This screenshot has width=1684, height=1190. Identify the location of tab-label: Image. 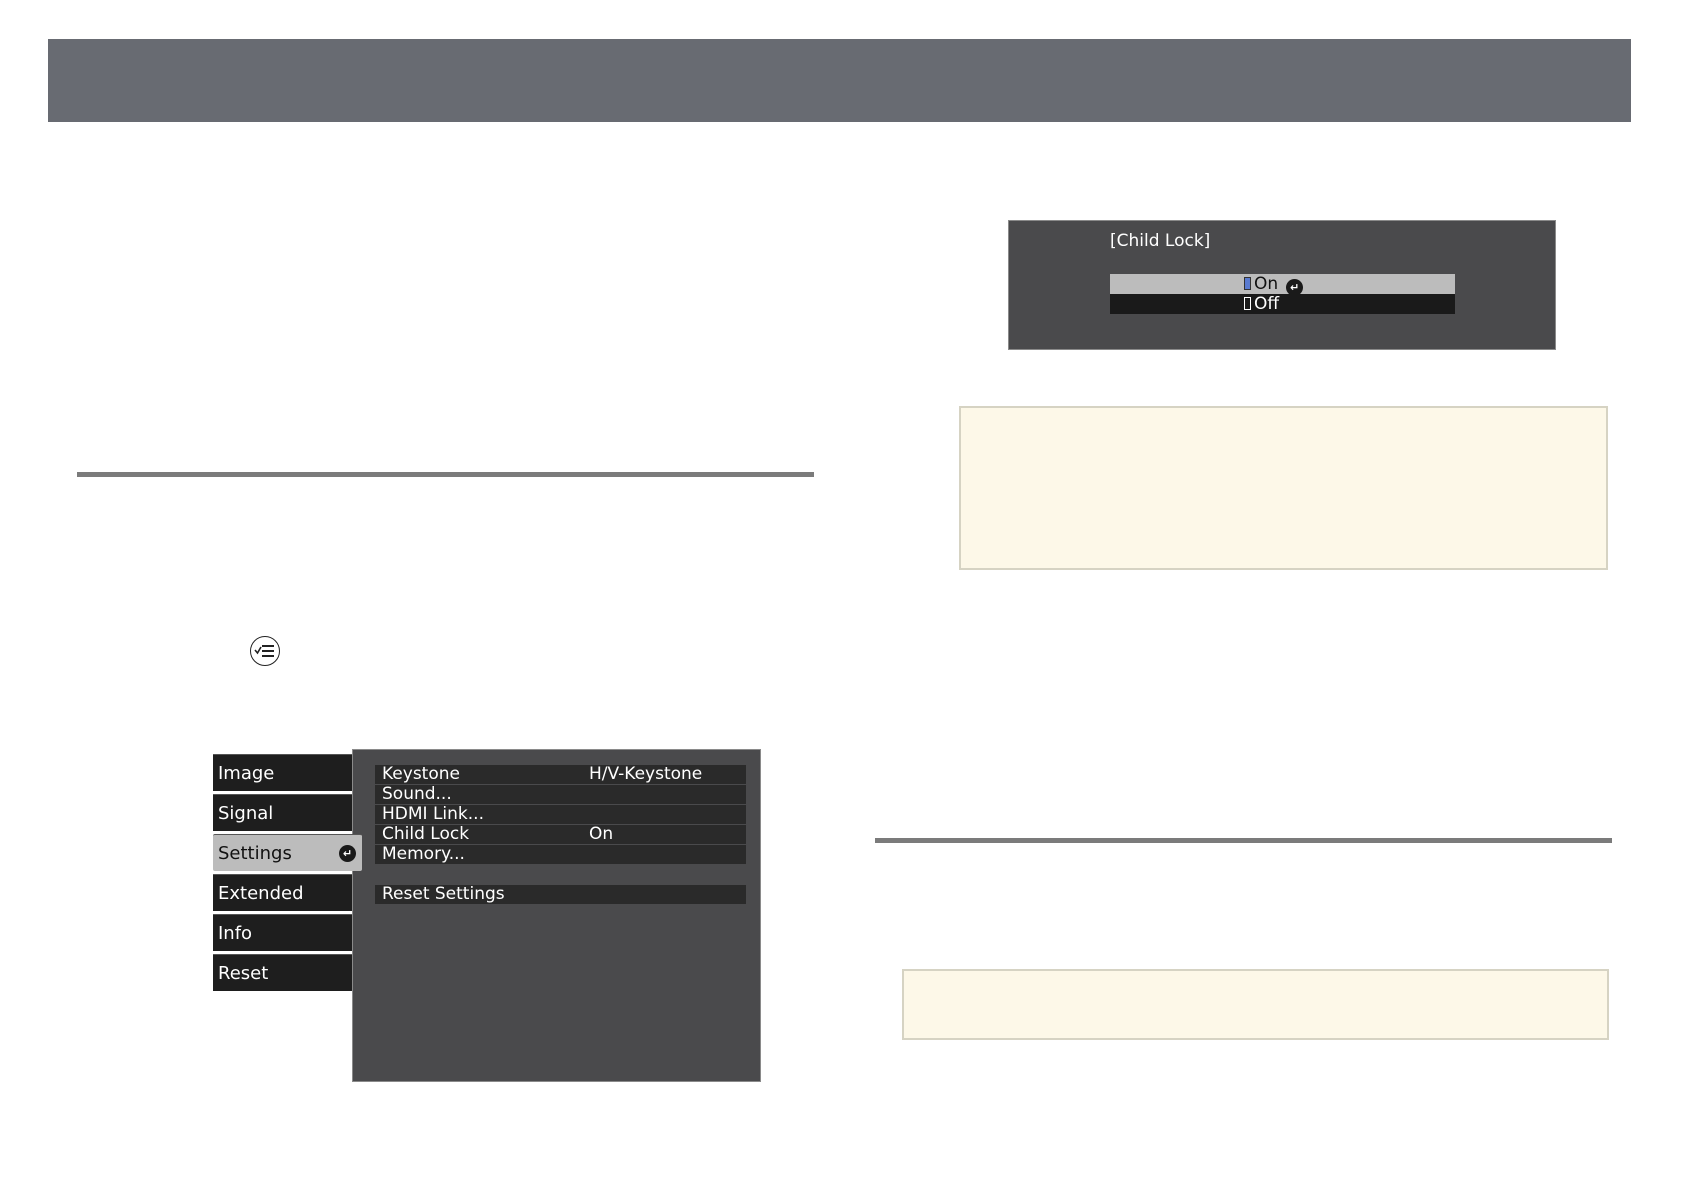
(246, 773).